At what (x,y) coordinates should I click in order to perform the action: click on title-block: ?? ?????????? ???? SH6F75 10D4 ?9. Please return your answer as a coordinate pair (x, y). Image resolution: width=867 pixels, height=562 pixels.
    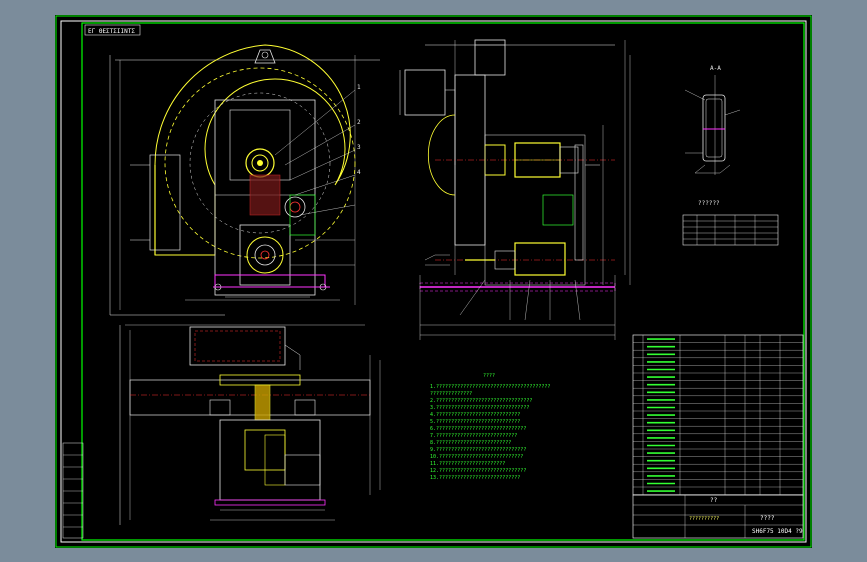
    Looking at the image, I should click on (718, 516).